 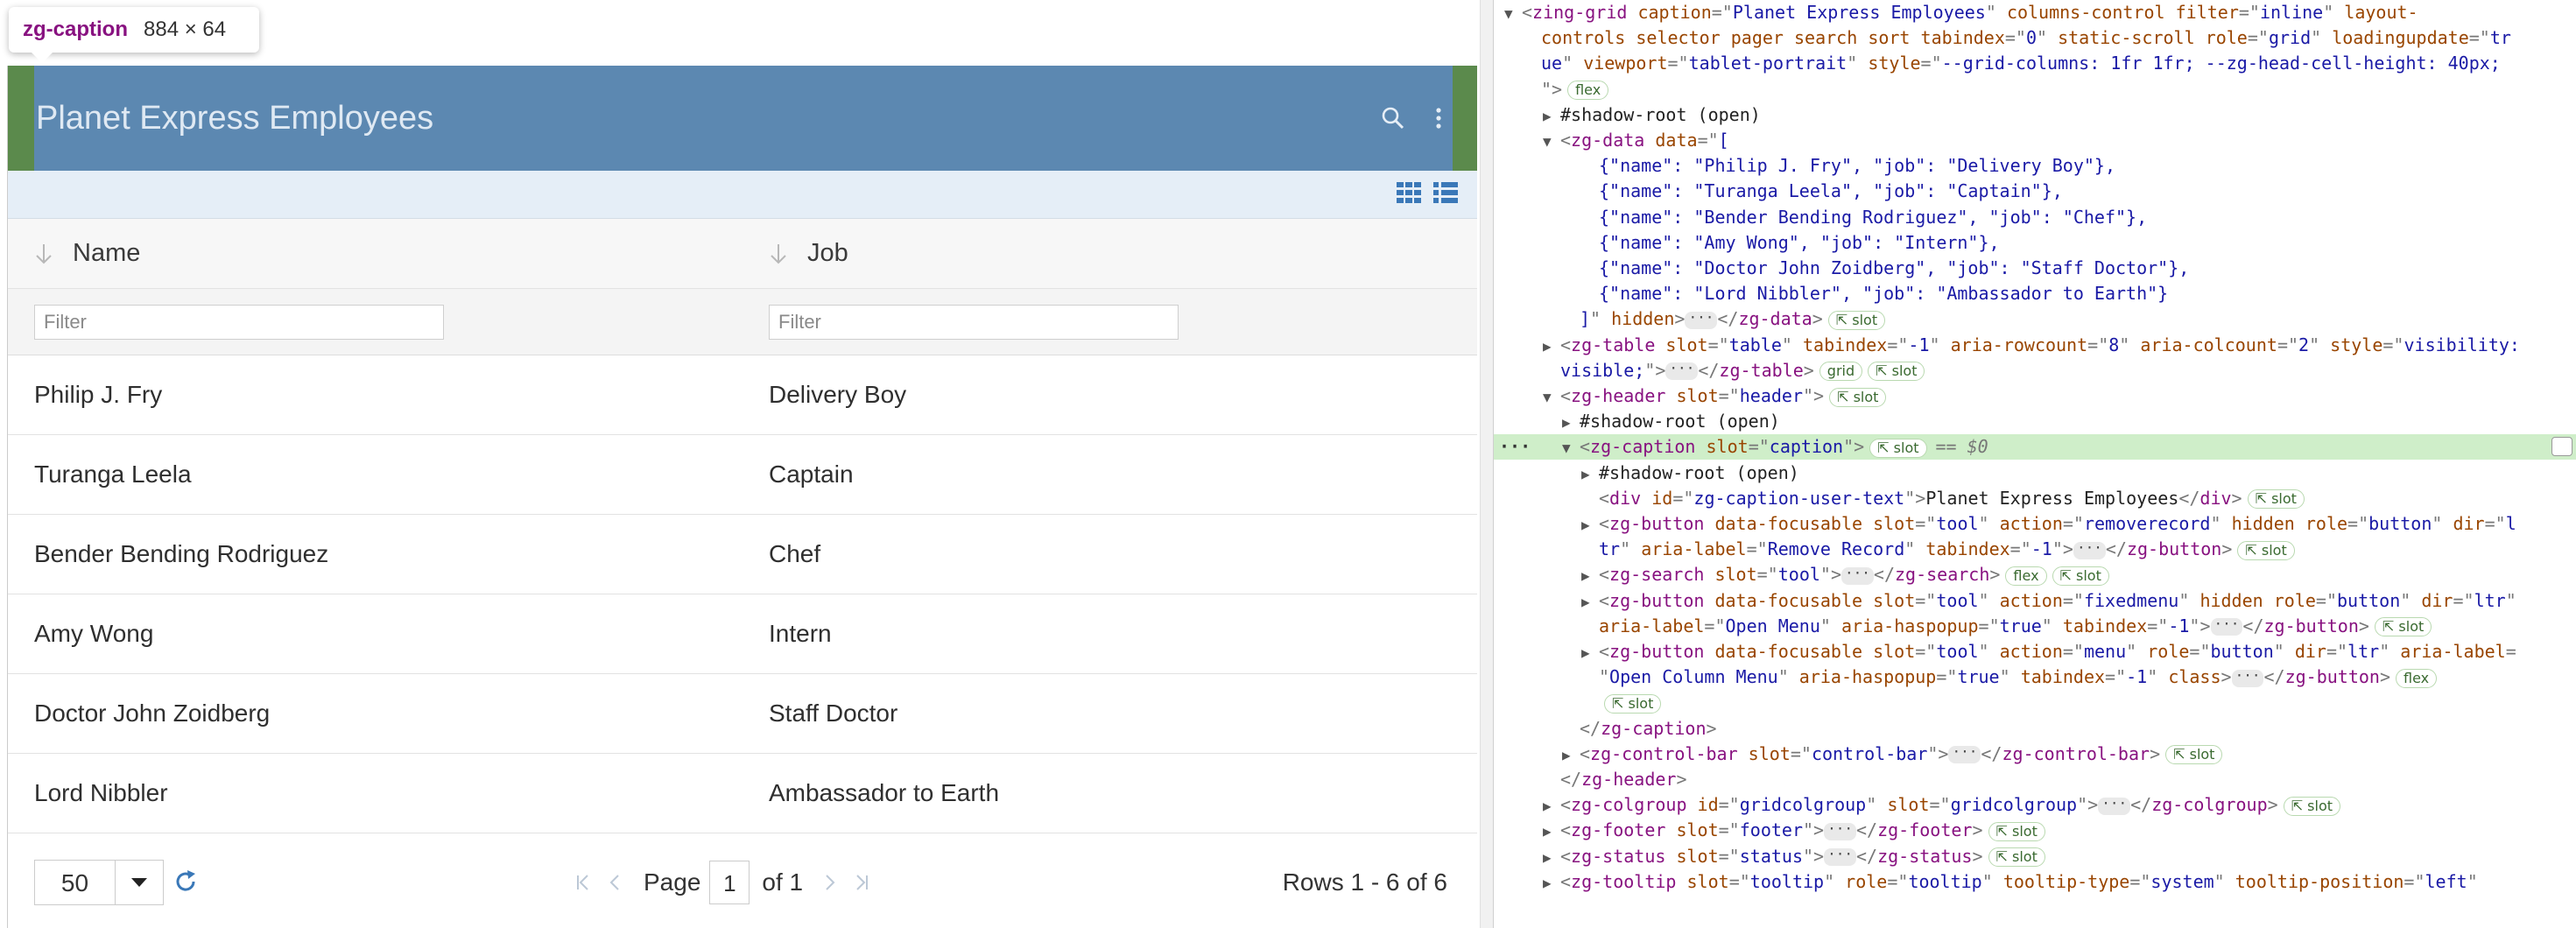 I want to click on dom-node-line: ▼ <zg-header slot="header"> ⇱ slot, so click(x=2035, y=396).